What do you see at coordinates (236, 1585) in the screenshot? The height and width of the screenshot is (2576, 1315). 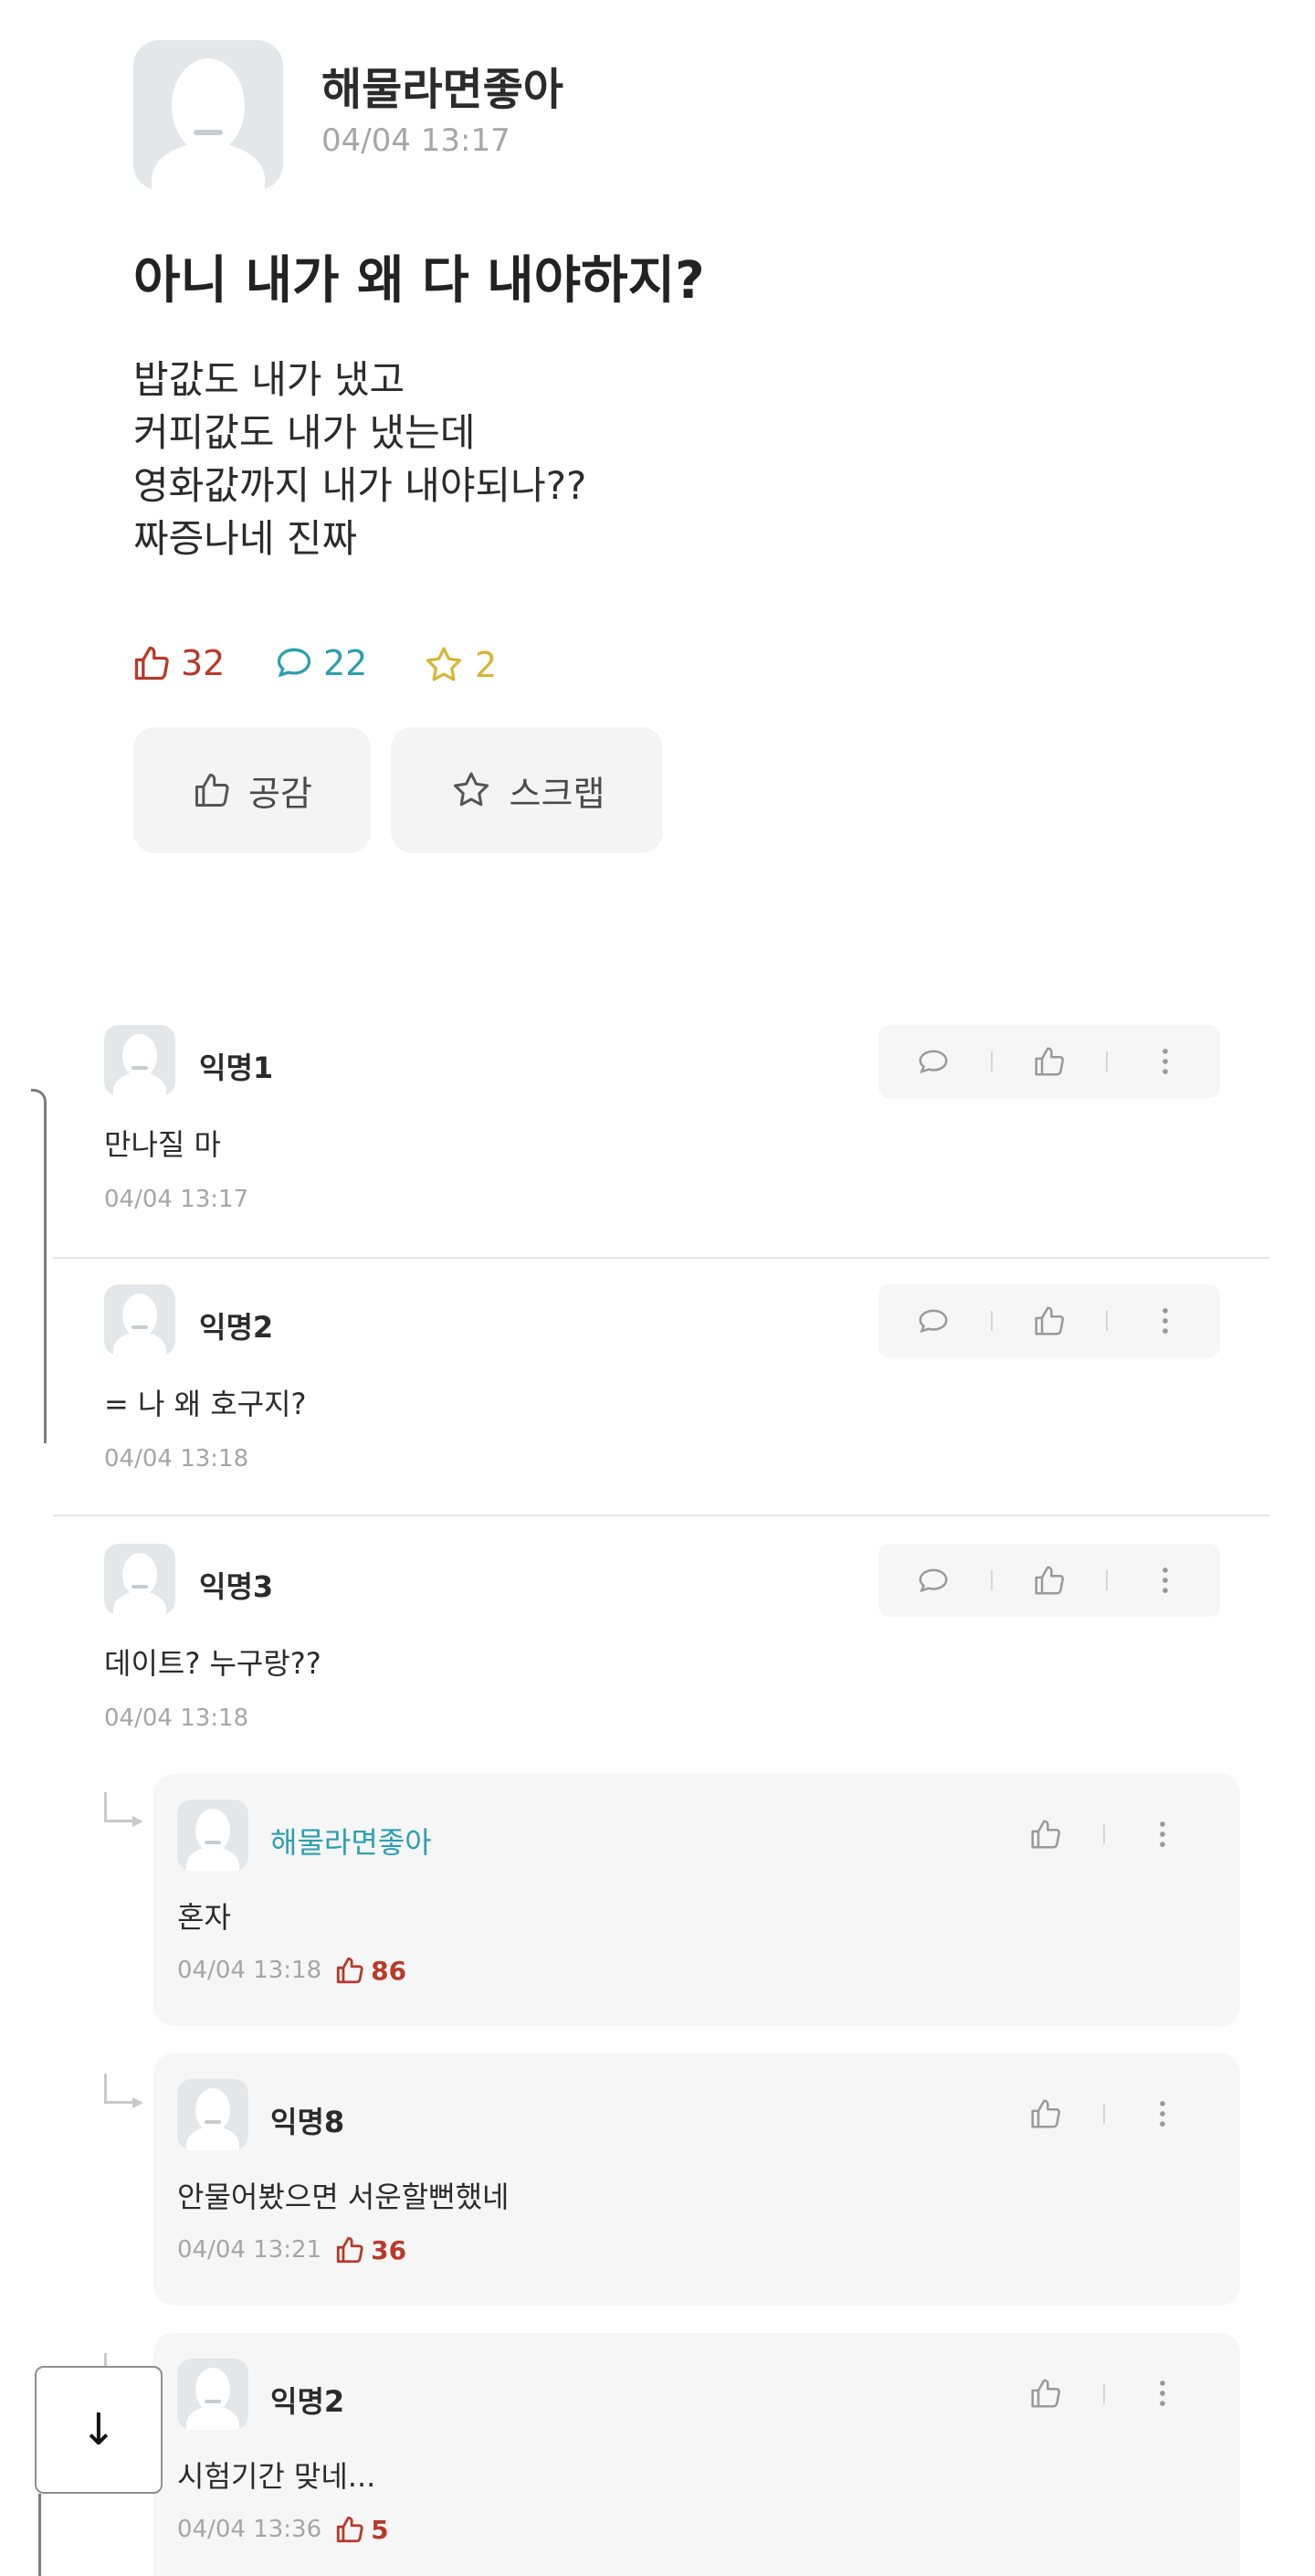 I see `comment-author: 익명3` at bounding box center [236, 1585].